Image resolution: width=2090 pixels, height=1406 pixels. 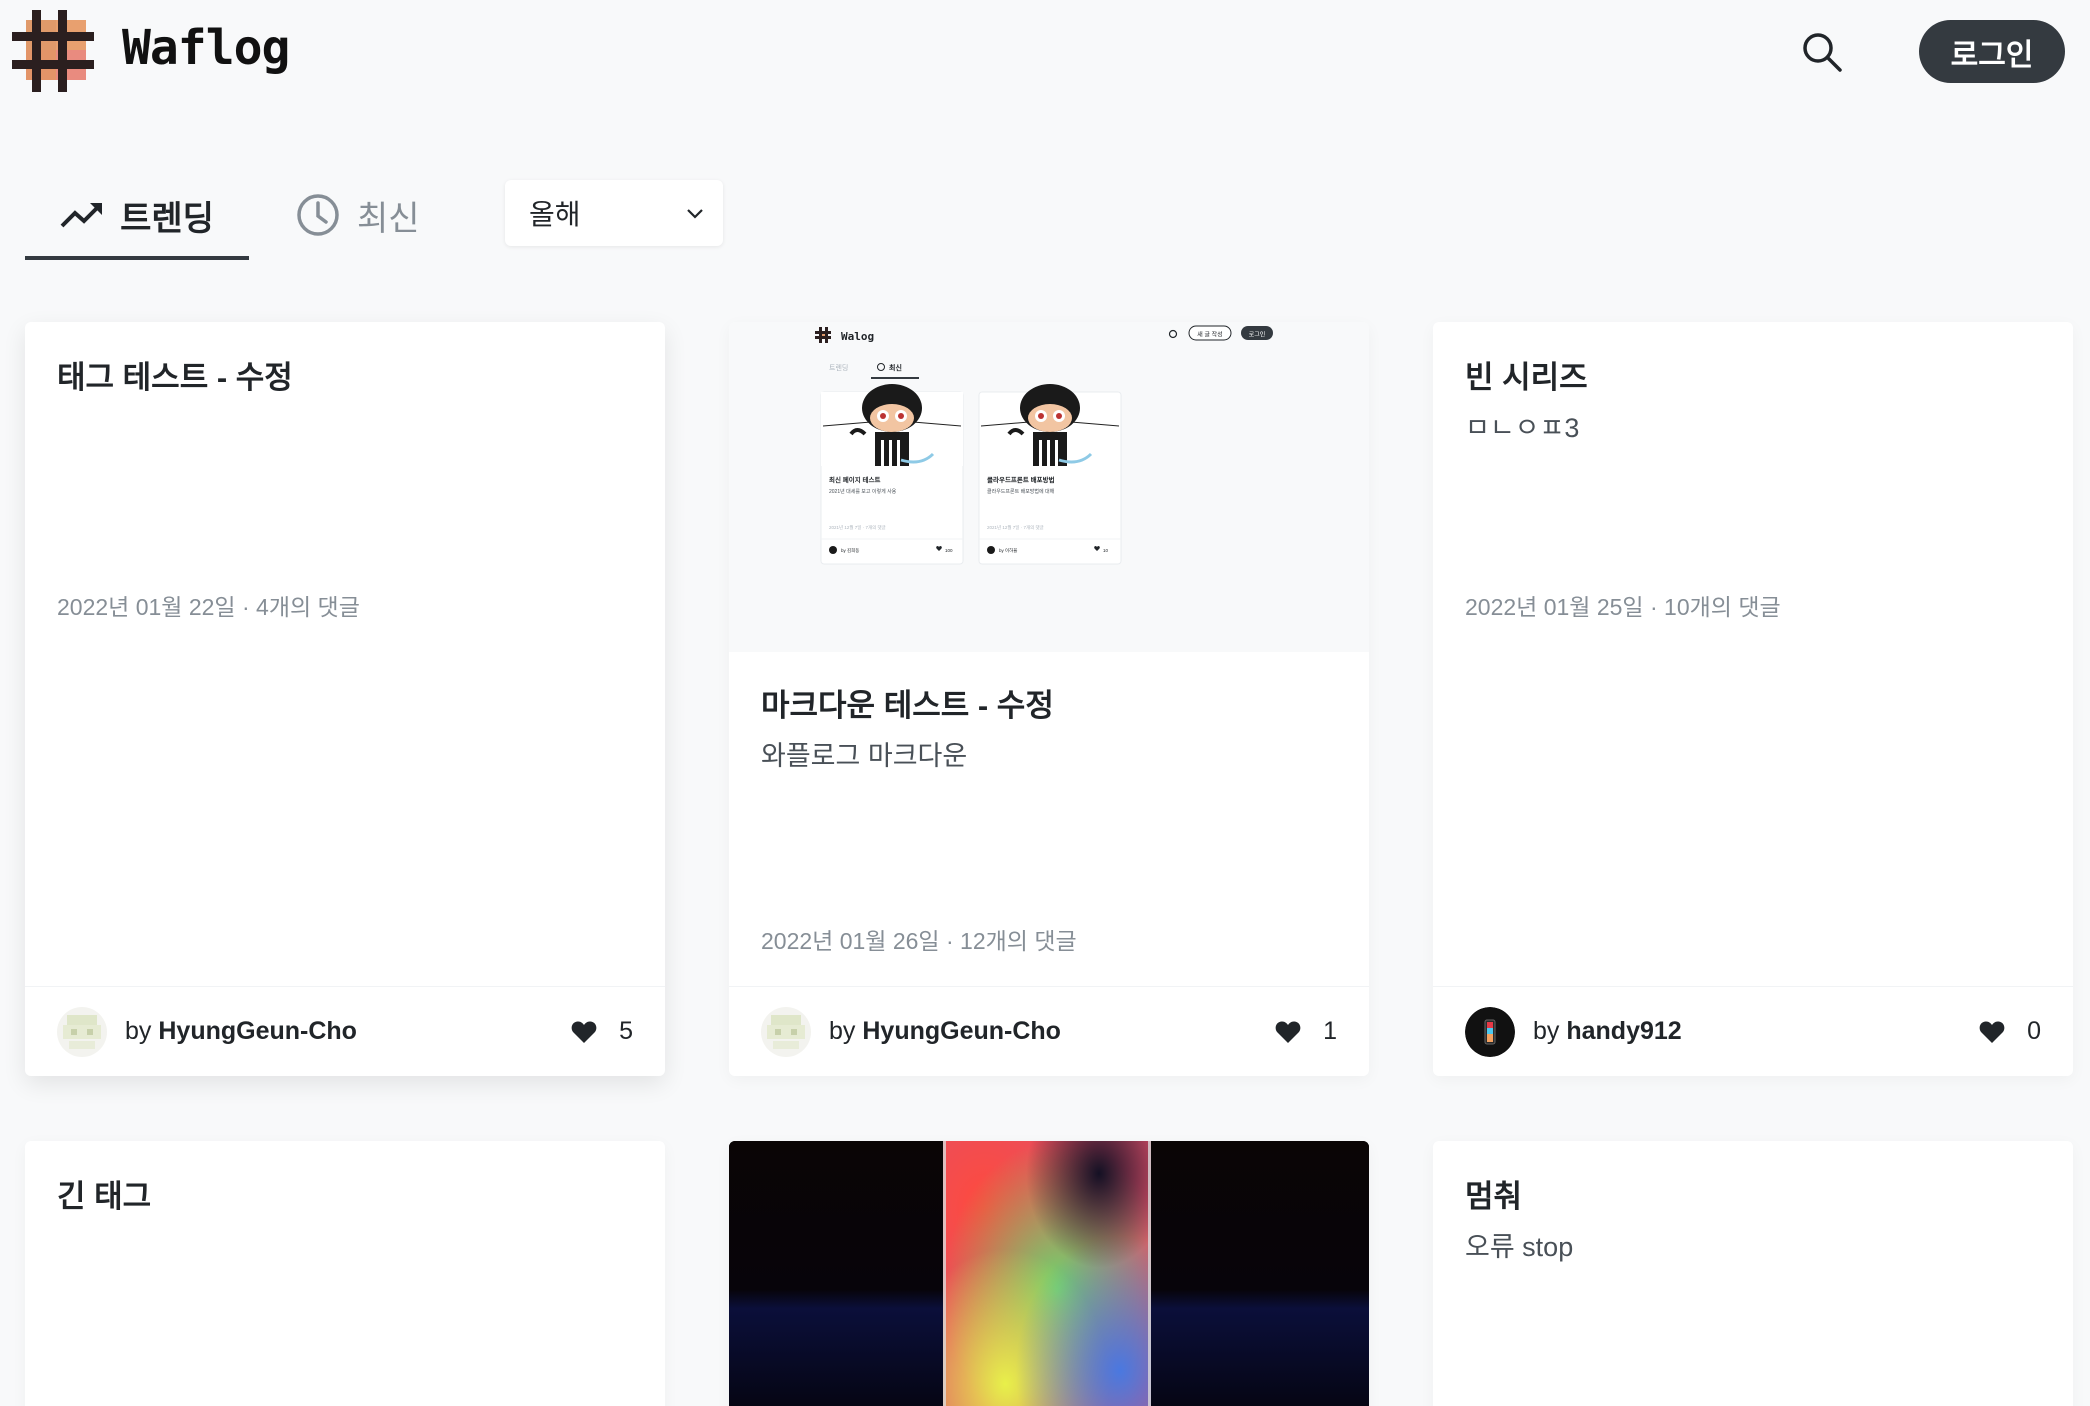 I want to click on thumb-tab-trending: 트렌딩, so click(x=838, y=367).